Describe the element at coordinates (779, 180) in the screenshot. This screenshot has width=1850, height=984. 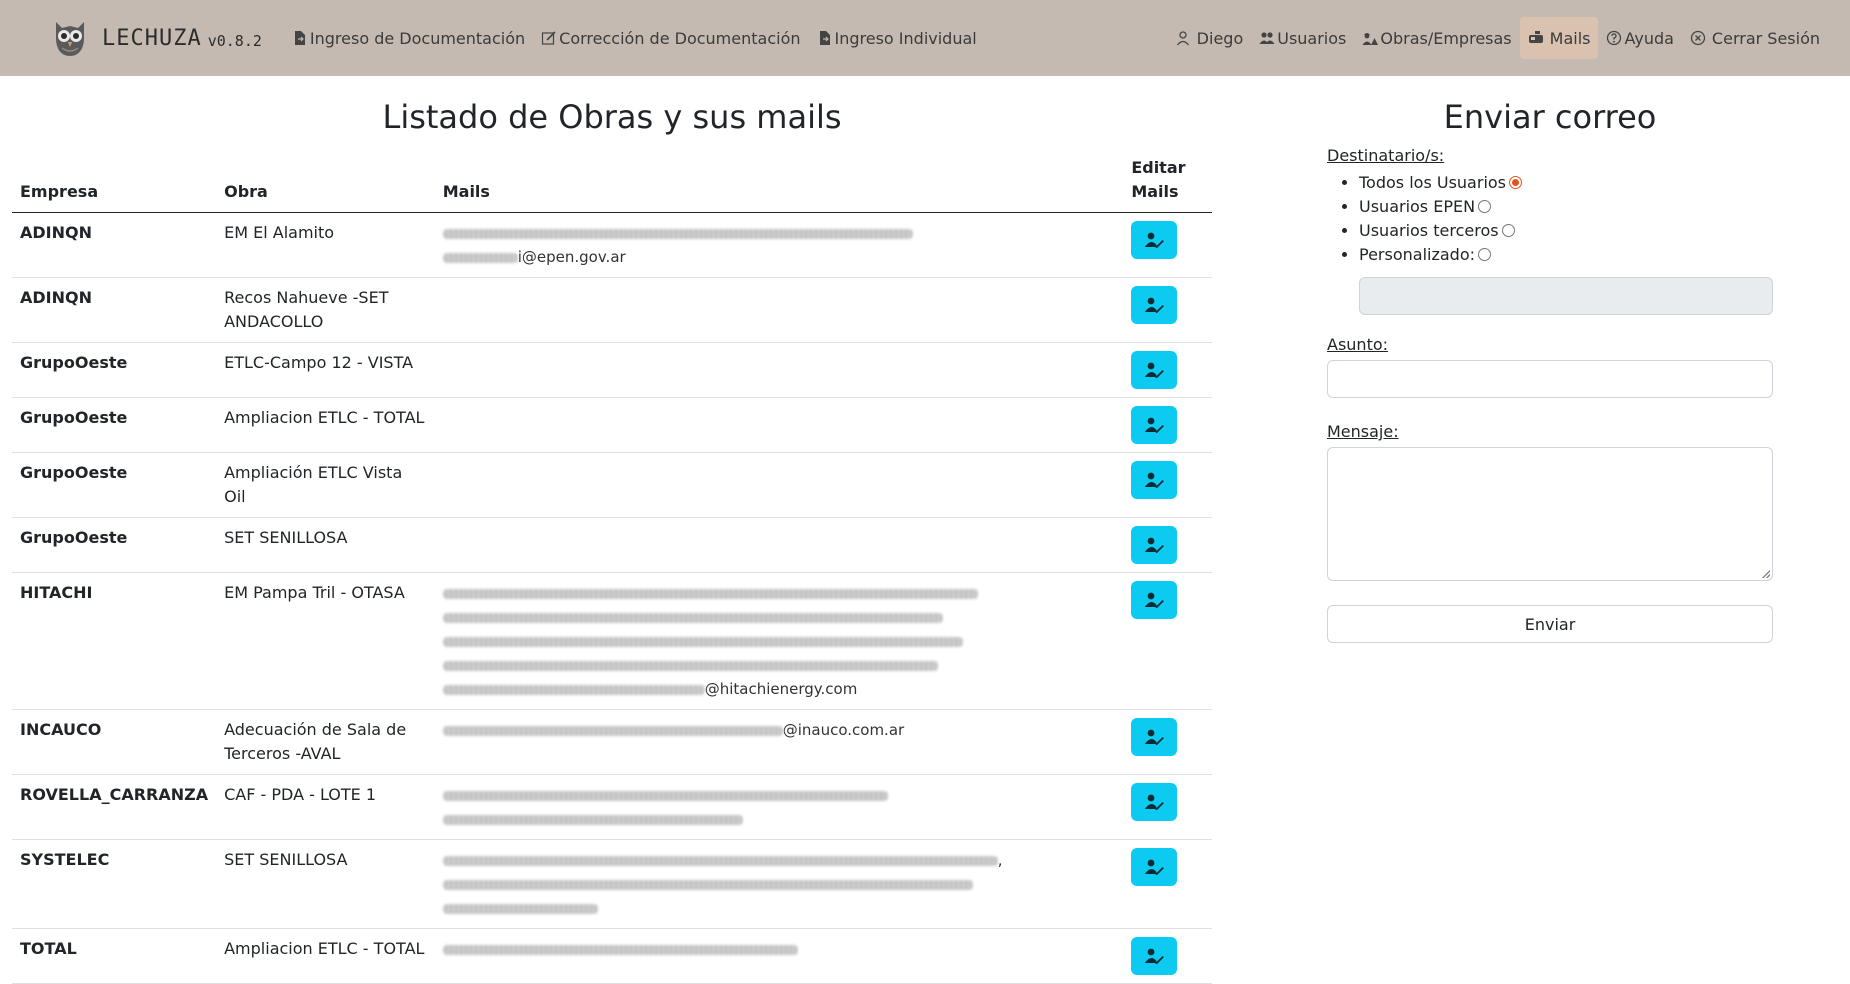
I see `col-mails: Mails` at that location.